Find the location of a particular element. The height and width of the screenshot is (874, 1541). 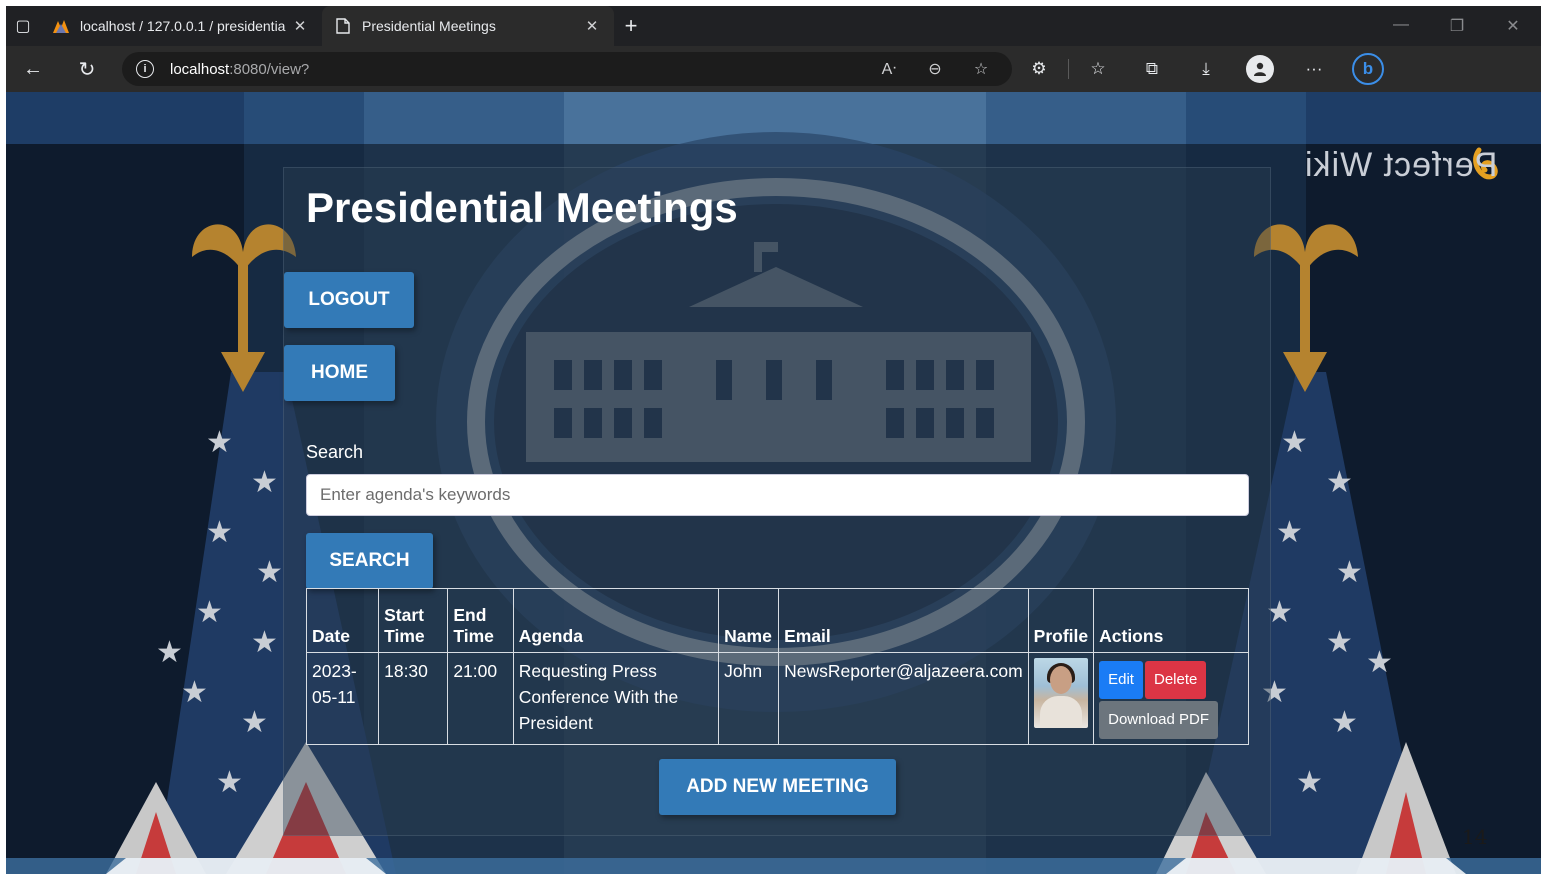

refresh-icon: ↻ is located at coordinates (87, 69).